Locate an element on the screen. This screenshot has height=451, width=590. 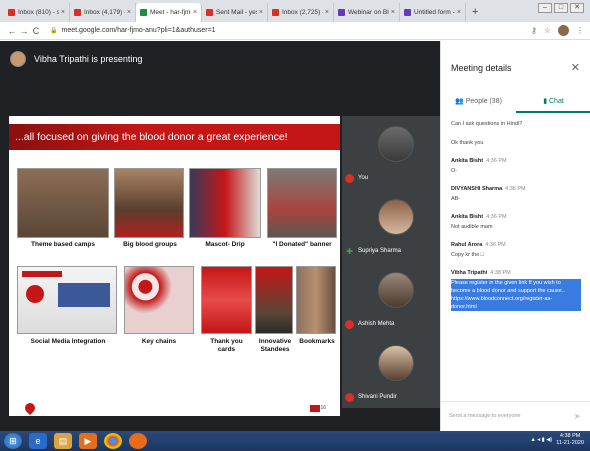
participant-name: You is located at coordinates (363, 178).